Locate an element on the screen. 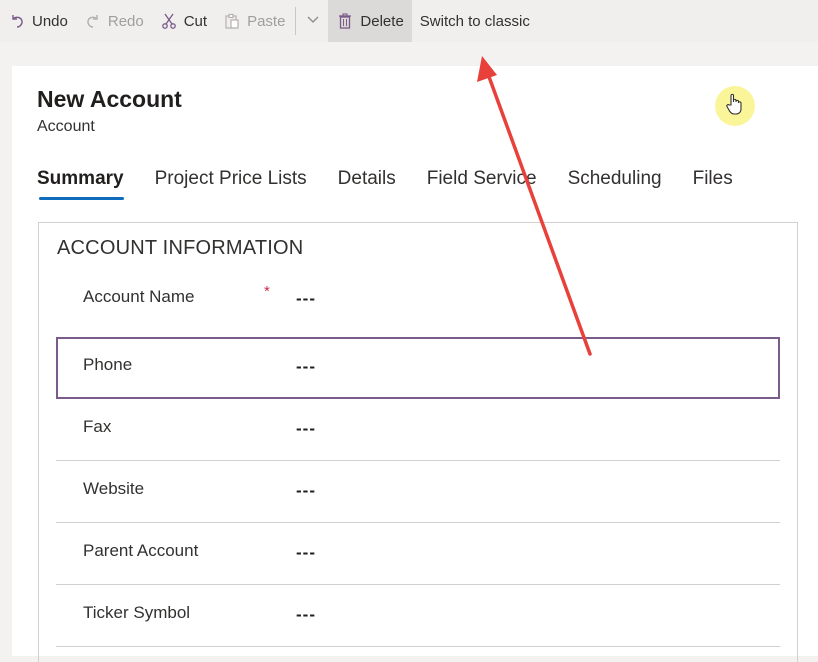 This screenshot has height=662, width=818. section-title: ACCOUNT INFORMATION is located at coordinates (180, 248).